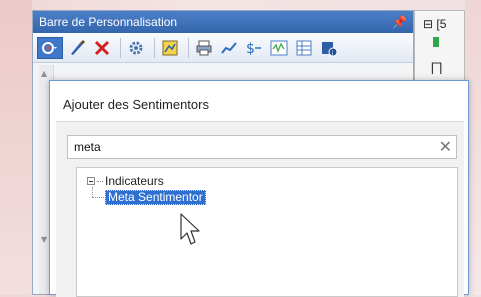 This screenshot has width=481, height=297. Describe the element at coordinates (77, 48) in the screenshot. I see `brush-icon` at that location.